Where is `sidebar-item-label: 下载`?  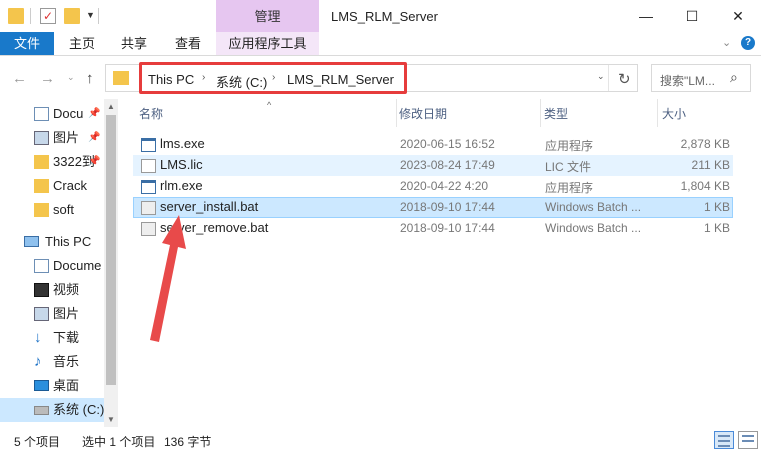
sidebar-item-label: 下载 is located at coordinates (66, 337).